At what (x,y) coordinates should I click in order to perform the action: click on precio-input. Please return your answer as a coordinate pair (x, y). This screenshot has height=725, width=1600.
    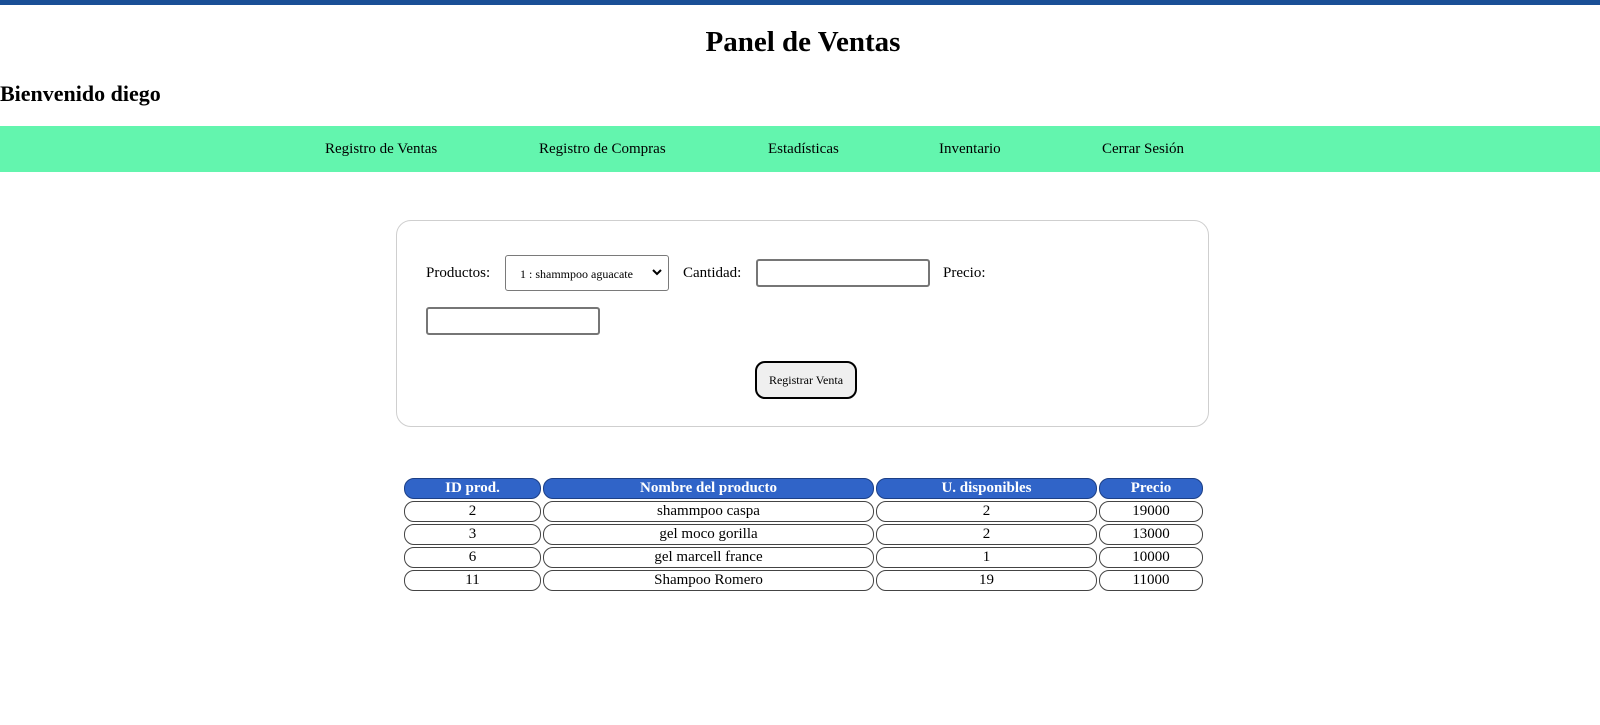
    Looking at the image, I should click on (513, 321).